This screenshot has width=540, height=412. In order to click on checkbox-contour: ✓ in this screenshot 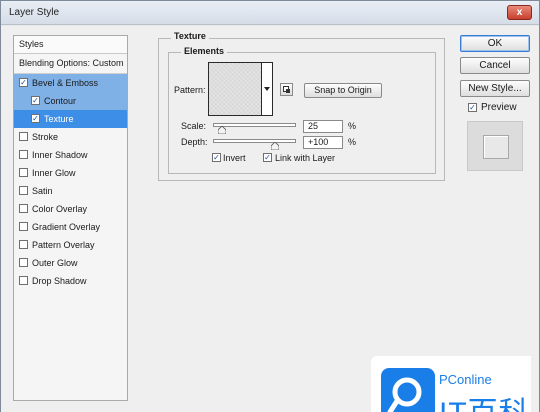, I will do `click(35, 100)`.